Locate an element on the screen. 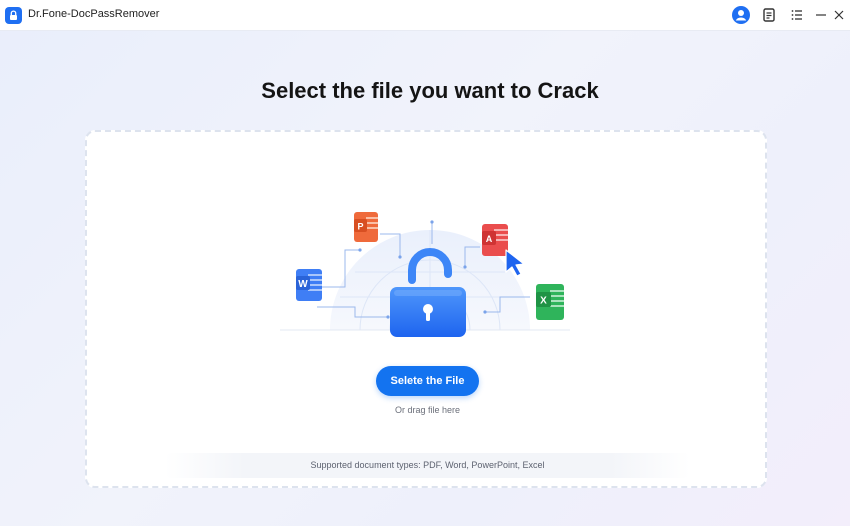  excel-letter: X is located at coordinates (543, 301).